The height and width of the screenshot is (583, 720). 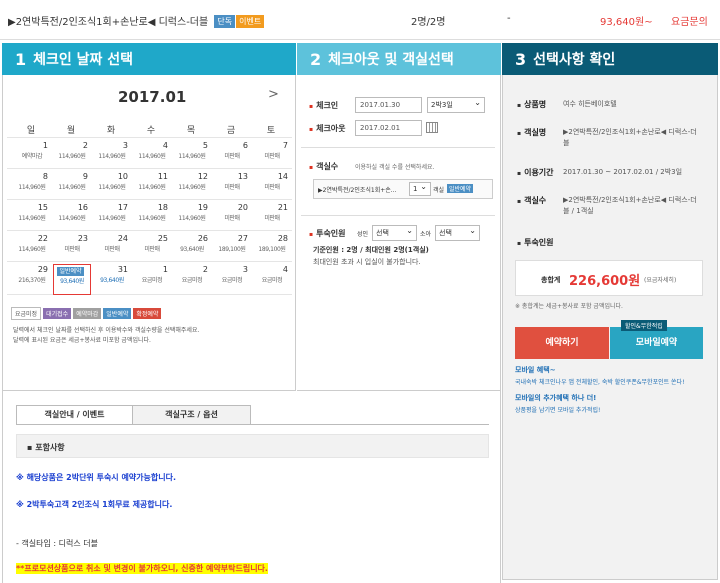 What do you see at coordinates (272, 248) in the screenshot?
I see `calendar-day: 28 189,100원` at bounding box center [272, 248].